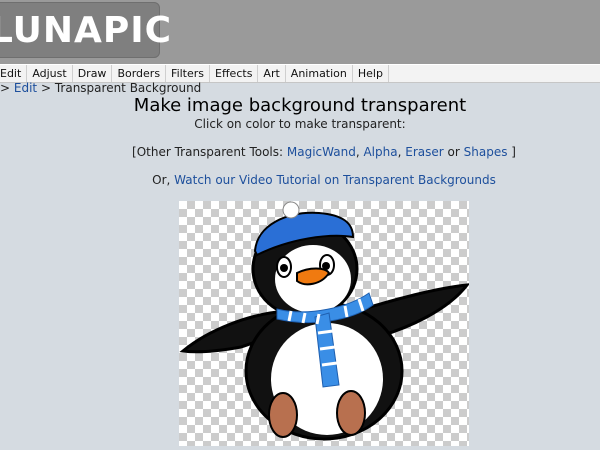 The width and height of the screenshot is (600, 450). Describe the element at coordinates (50, 73) in the screenshot. I see `menu-adjust: Adjust` at that location.